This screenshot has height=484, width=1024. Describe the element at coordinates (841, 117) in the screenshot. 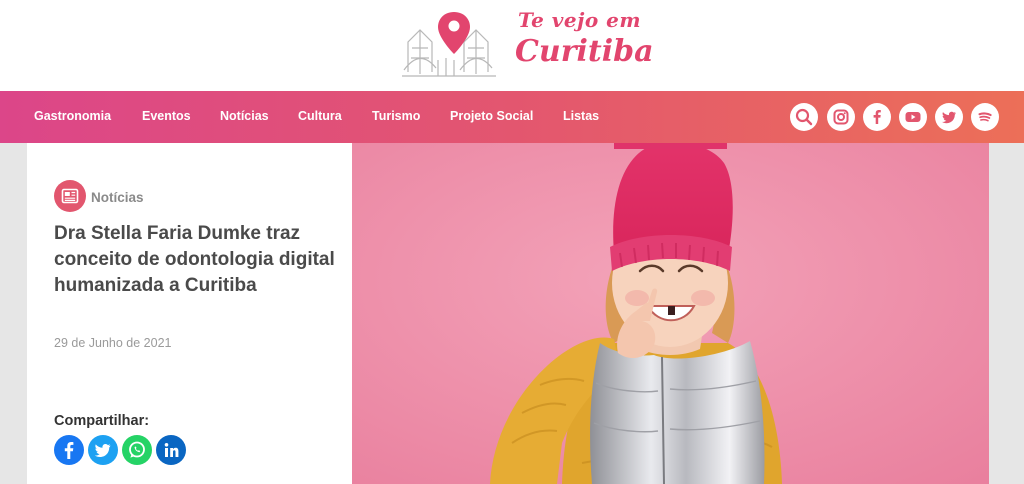

I see `instagram-icon` at that location.